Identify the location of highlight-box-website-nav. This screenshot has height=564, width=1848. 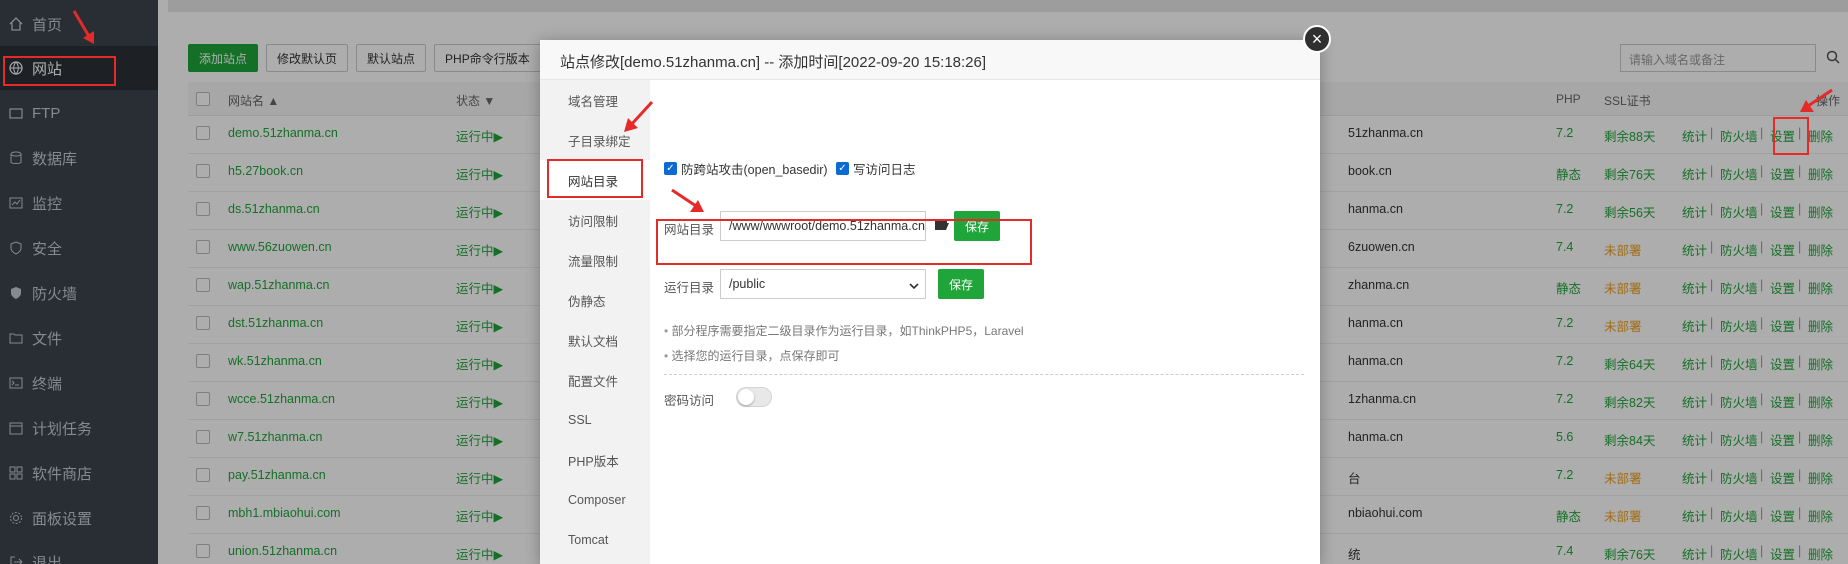
(59, 71).